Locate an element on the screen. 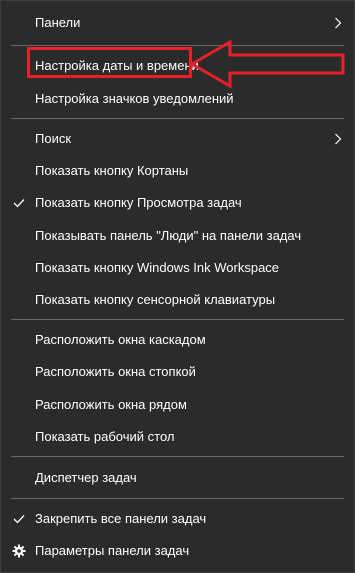  menu-item-label: Расположить окна рядом is located at coordinates (111, 404).